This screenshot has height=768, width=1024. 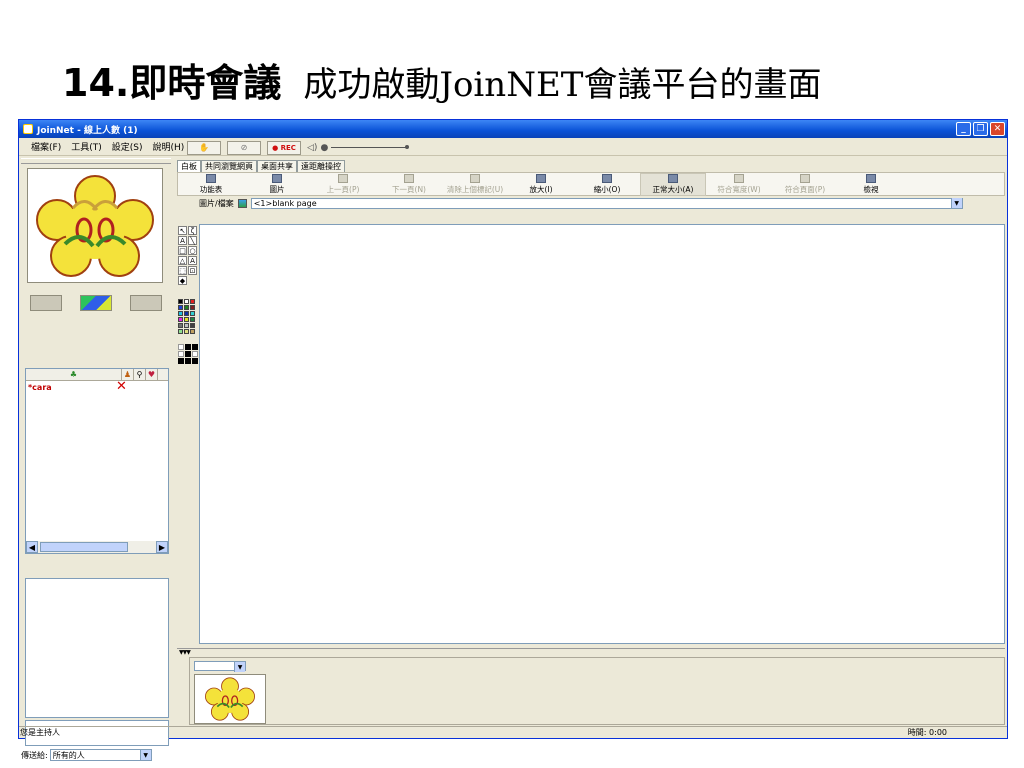 I want to click on volume-control: ◁) ●, so click(x=358, y=148).